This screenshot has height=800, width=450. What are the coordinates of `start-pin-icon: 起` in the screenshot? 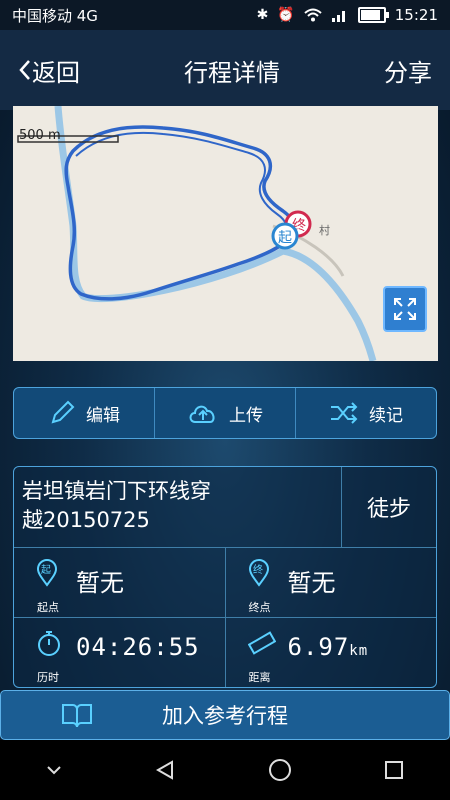 It's located at (47, 573).